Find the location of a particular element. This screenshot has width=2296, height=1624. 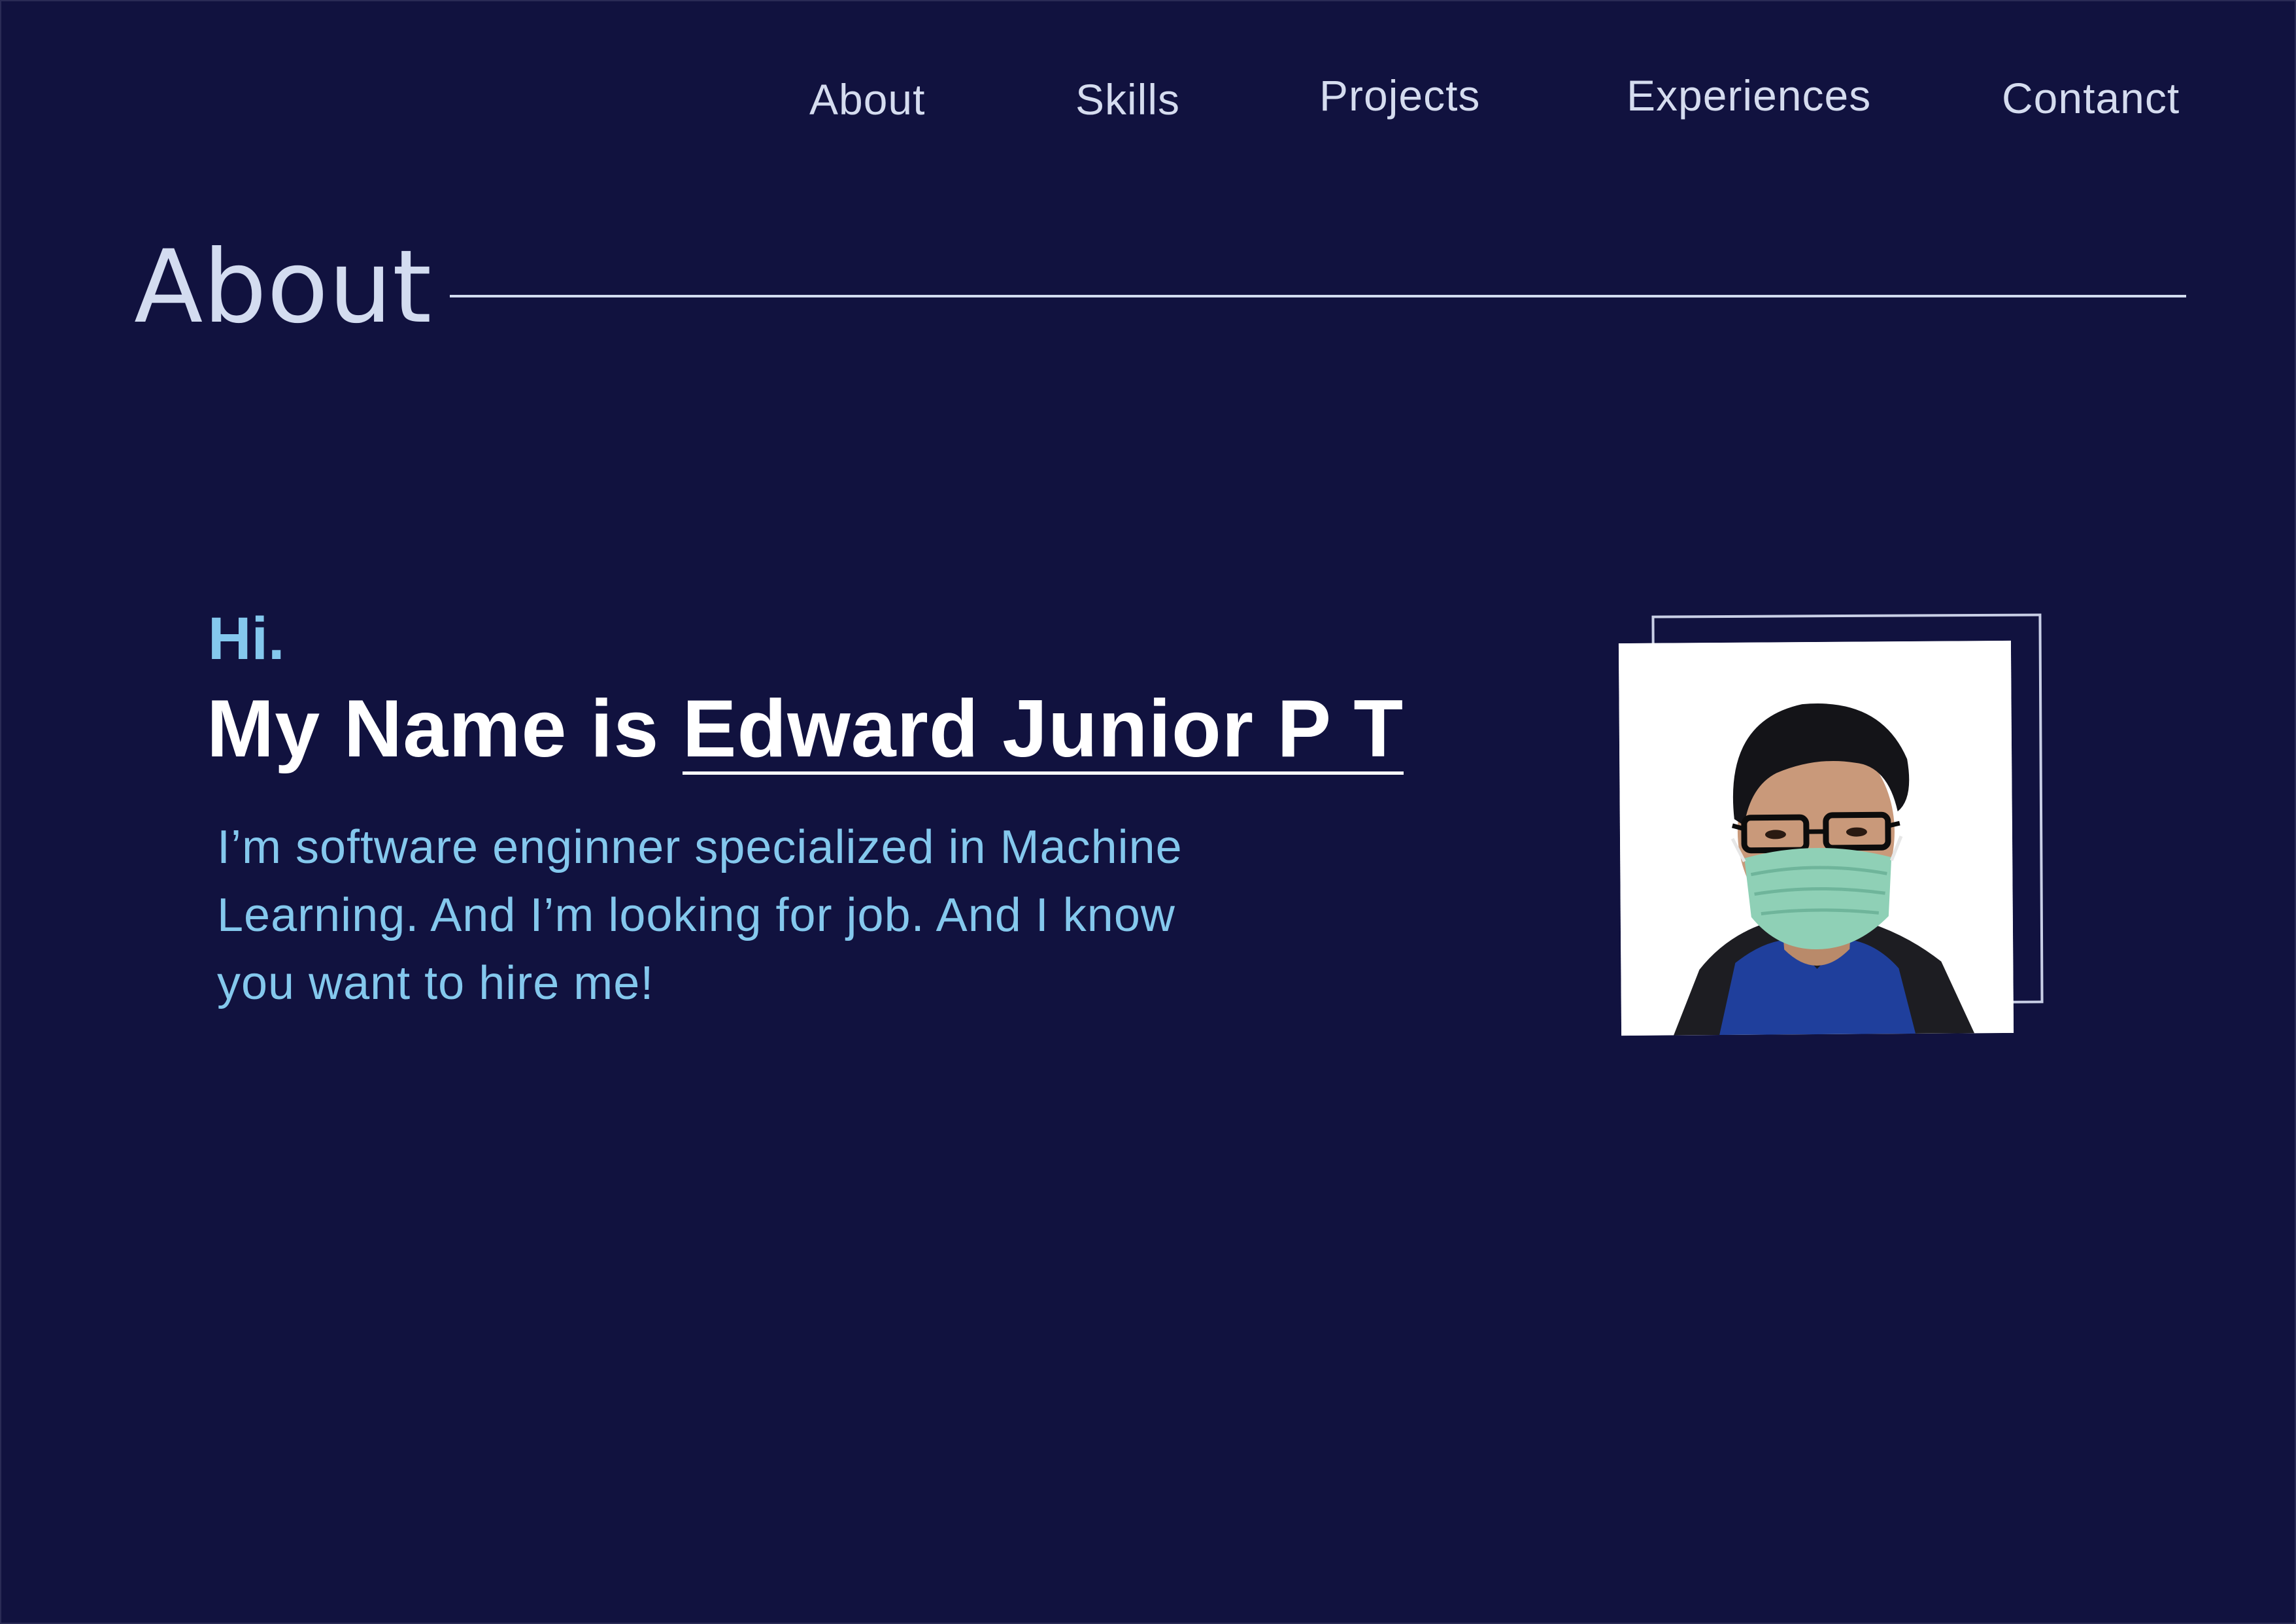

section-divider is located at coordinates (1318, 296).